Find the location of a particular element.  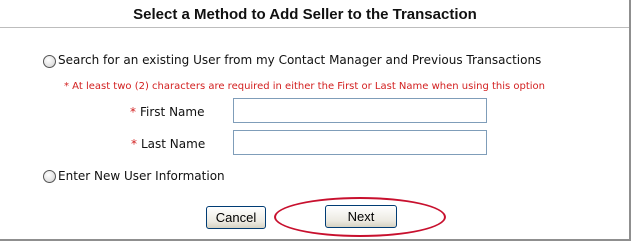

new-user-radio is located at coordinates (49, 176).